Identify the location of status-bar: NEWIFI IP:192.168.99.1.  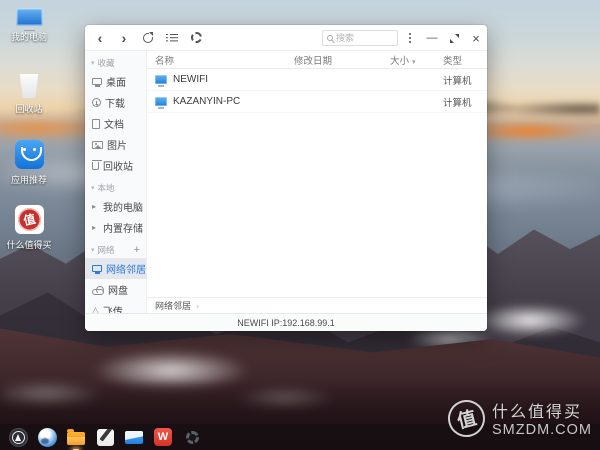
(286, 322).